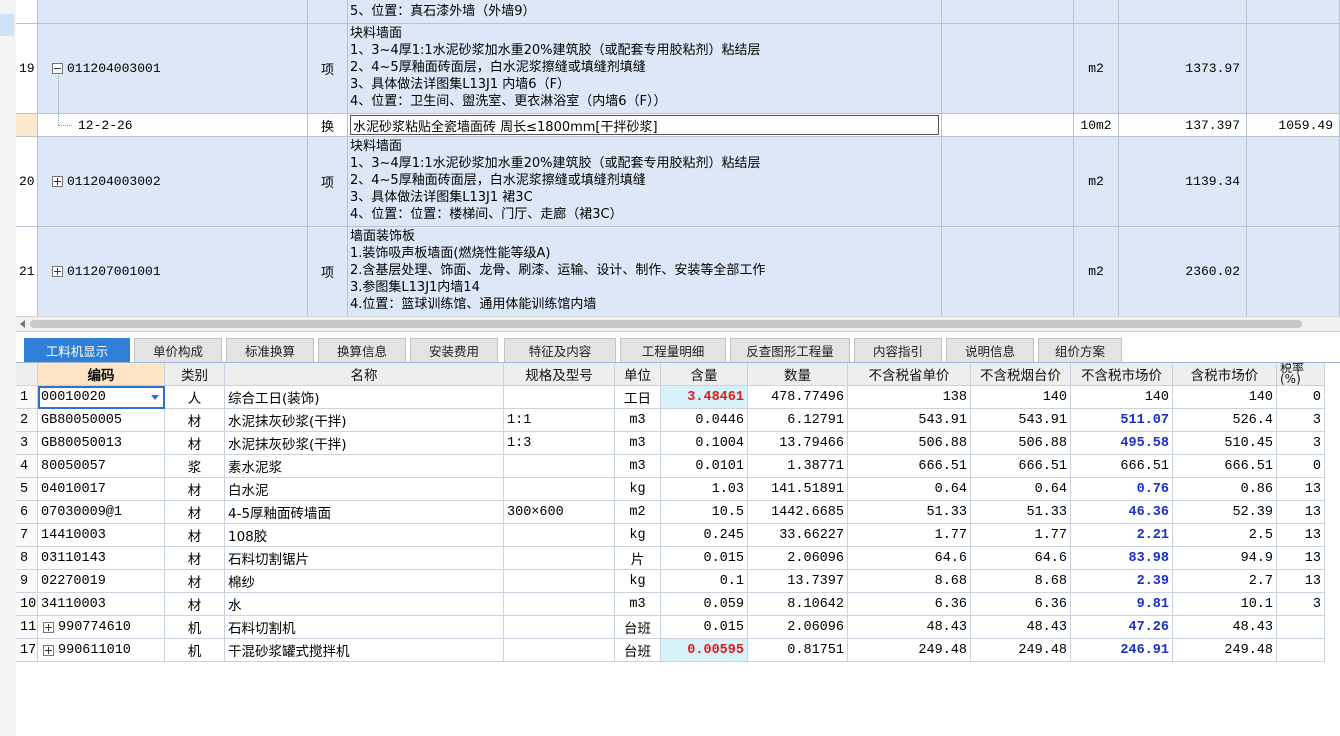 The height and width of the screenshot is (736, 1340). What do you see at coordinates (704, 512) in the screenshot?
I see `cell-content: 10.5` at bounding box center [704, 512].